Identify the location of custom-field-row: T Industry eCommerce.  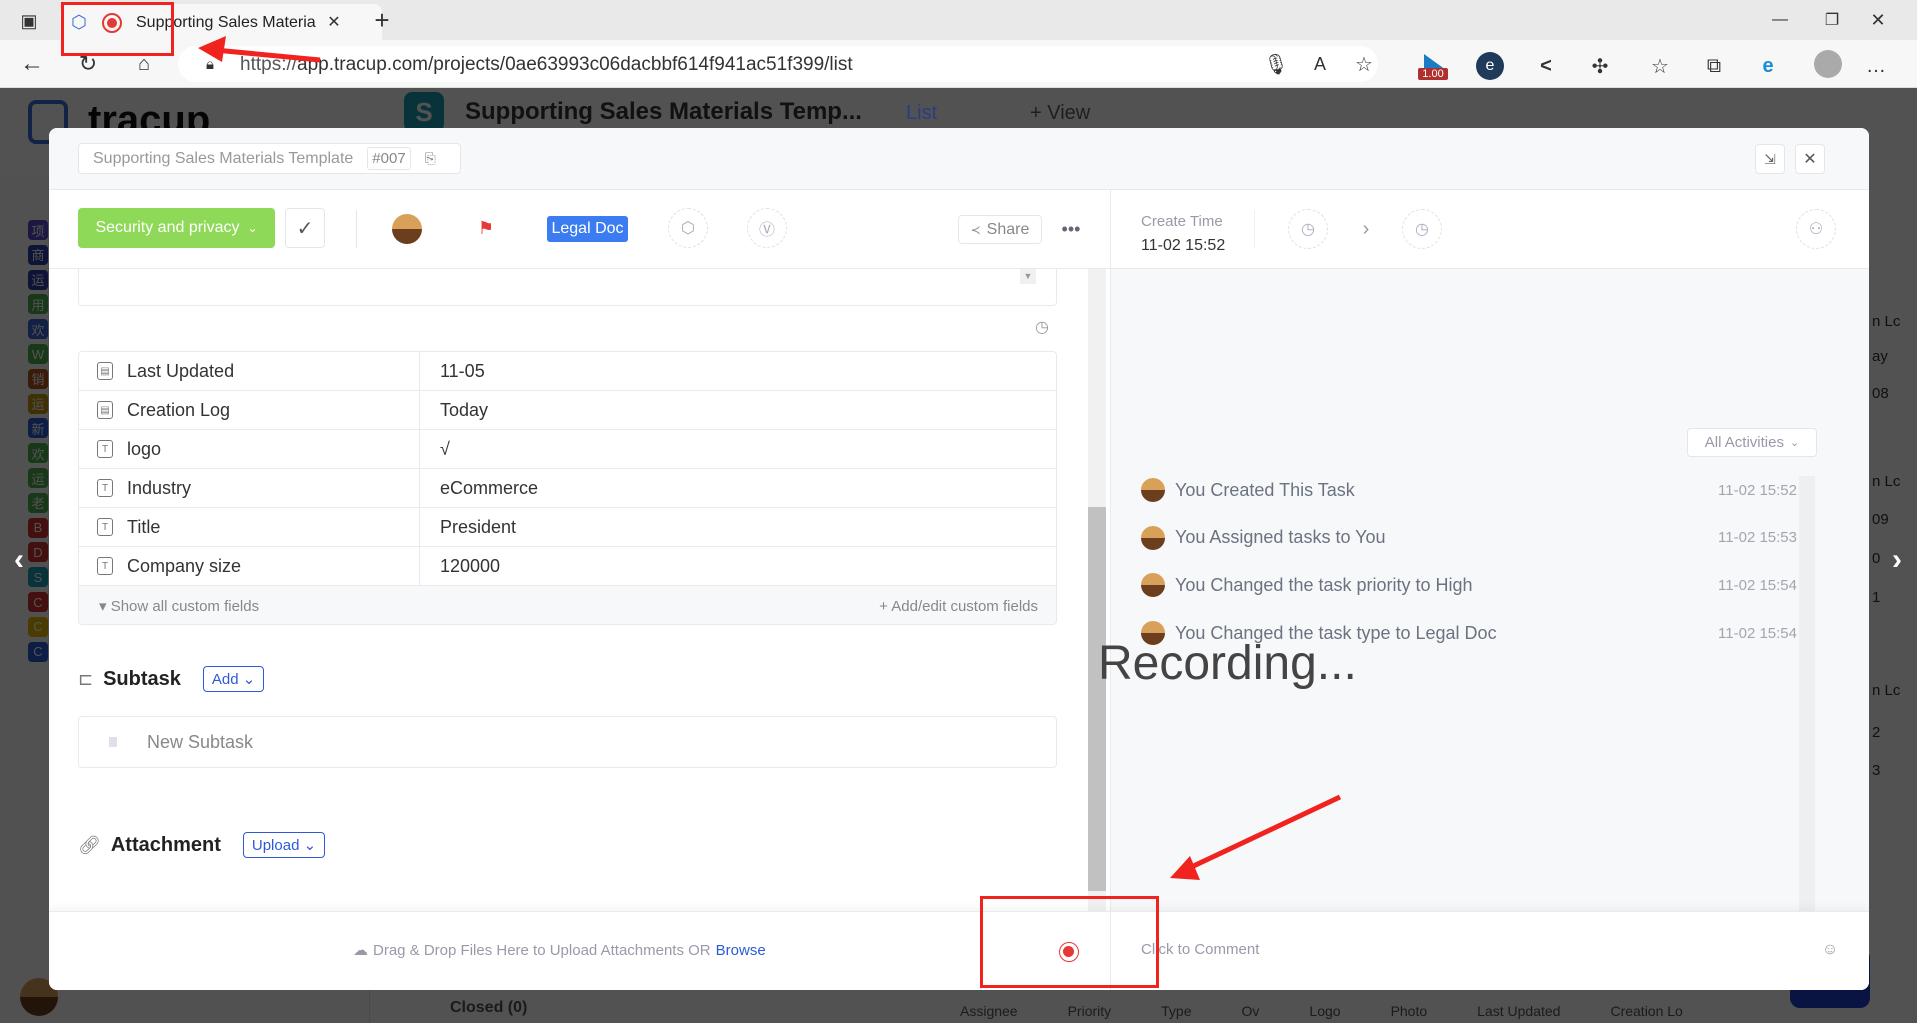
(567, 488).